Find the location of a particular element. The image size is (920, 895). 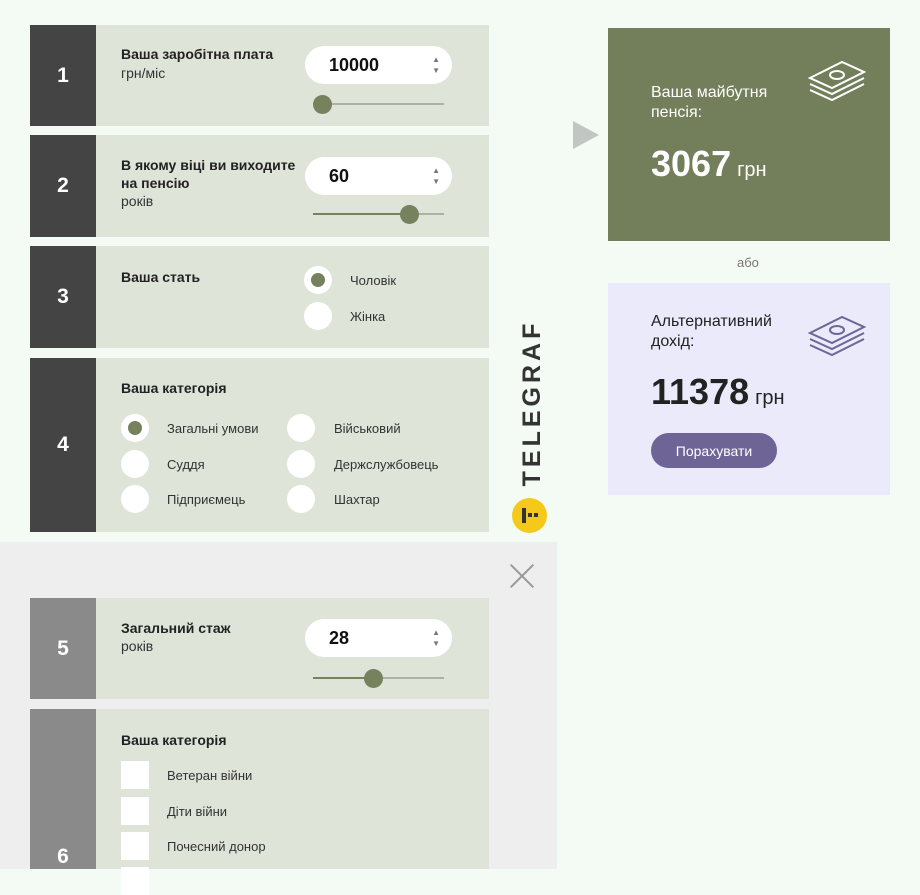

result-arrow-icon is located at coordinates (586, 135).